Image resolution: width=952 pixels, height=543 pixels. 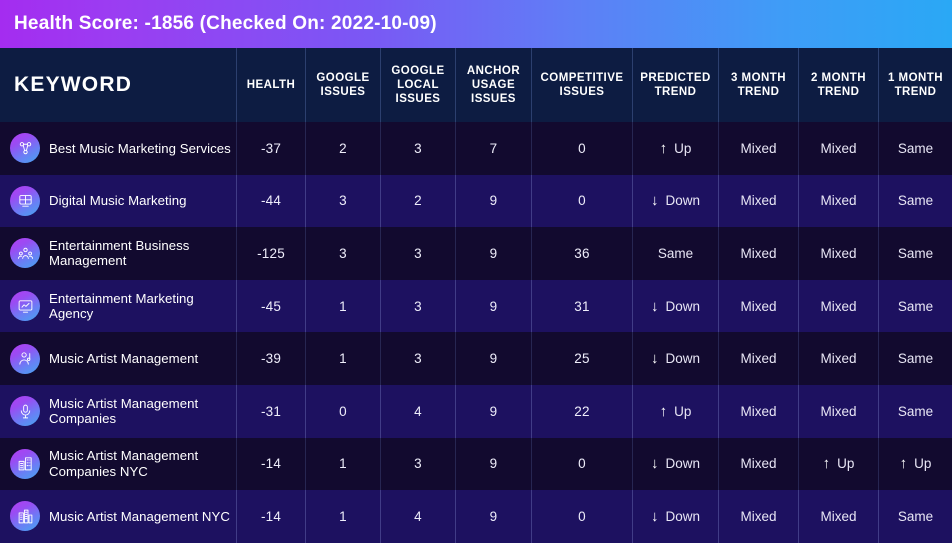 I want to click on cell-keyword: Digital Music Marketing, so click(x=118, y=201).